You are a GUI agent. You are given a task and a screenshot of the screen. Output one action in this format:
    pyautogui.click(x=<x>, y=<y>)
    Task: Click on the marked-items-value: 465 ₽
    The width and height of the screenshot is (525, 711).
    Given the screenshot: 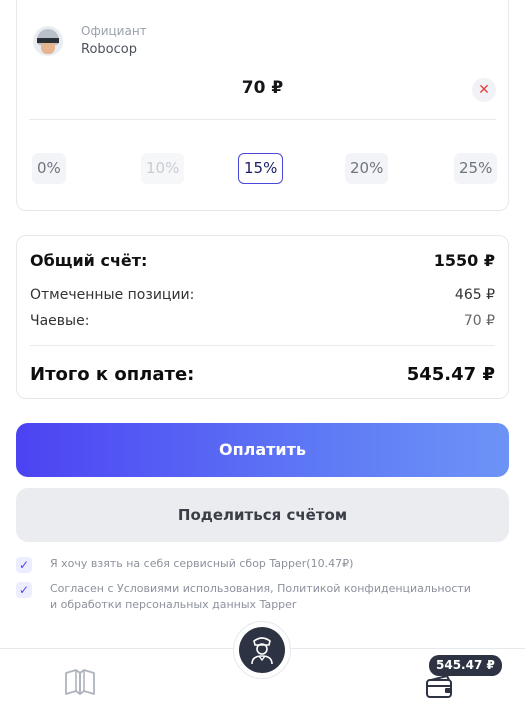 What is the action you would take?
    pyautogui.click(x=474, y=295)
    